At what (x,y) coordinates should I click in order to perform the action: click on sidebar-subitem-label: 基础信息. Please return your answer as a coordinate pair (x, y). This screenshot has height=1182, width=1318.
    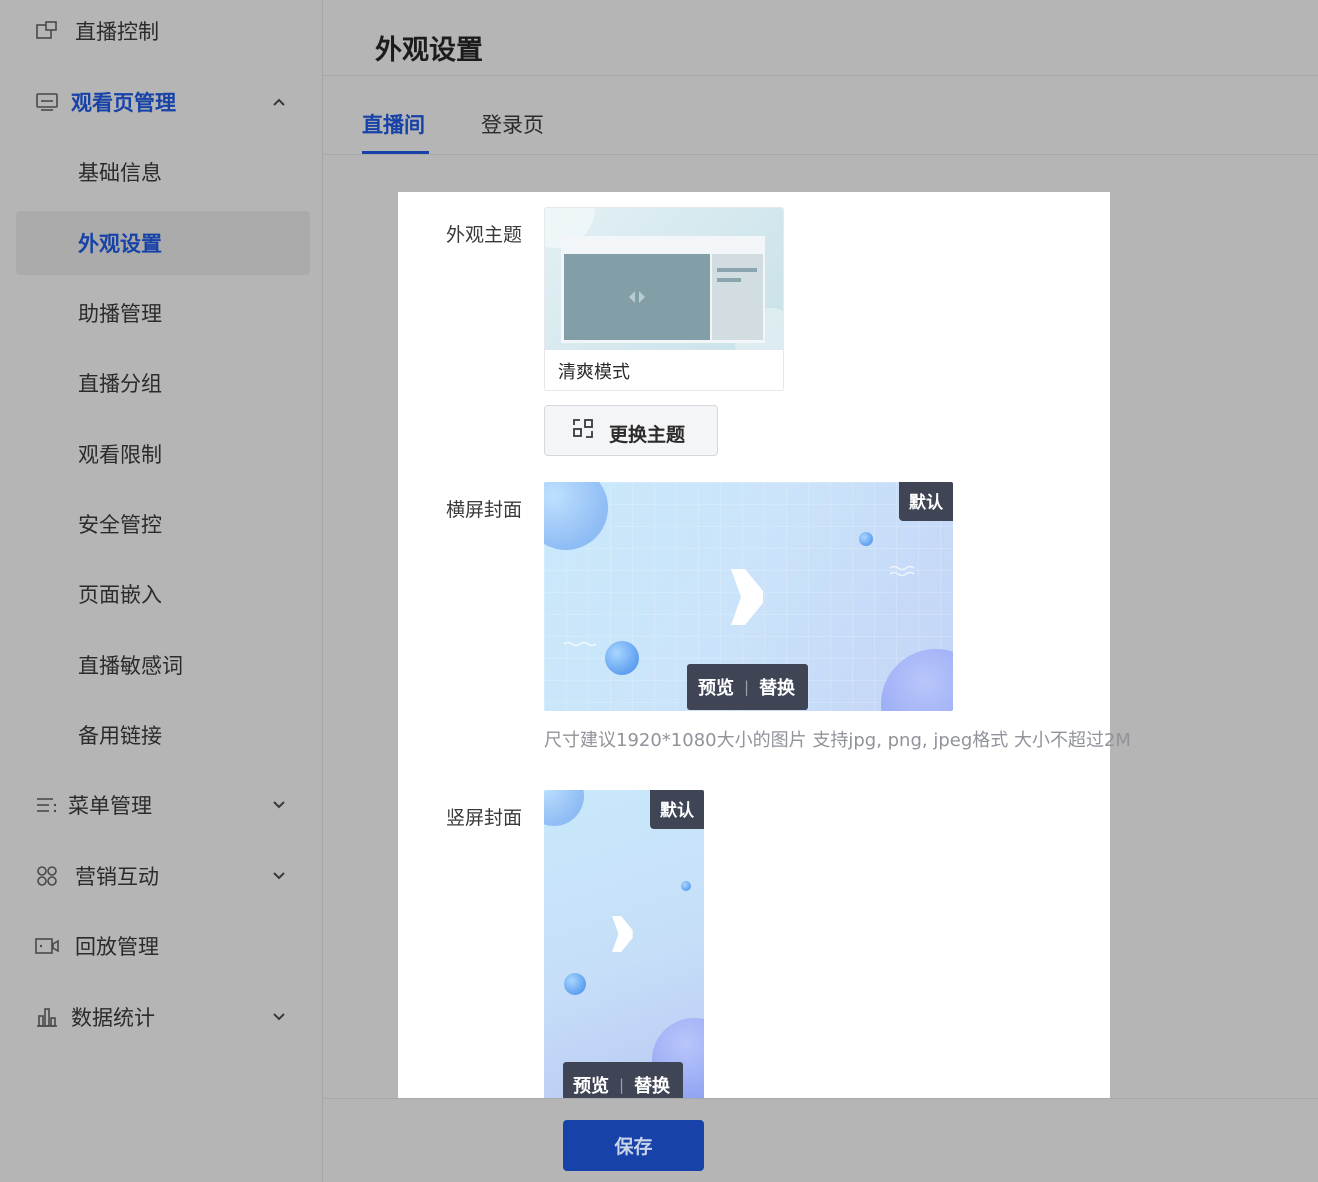
    Looking at the image, I should click on (120, 173).